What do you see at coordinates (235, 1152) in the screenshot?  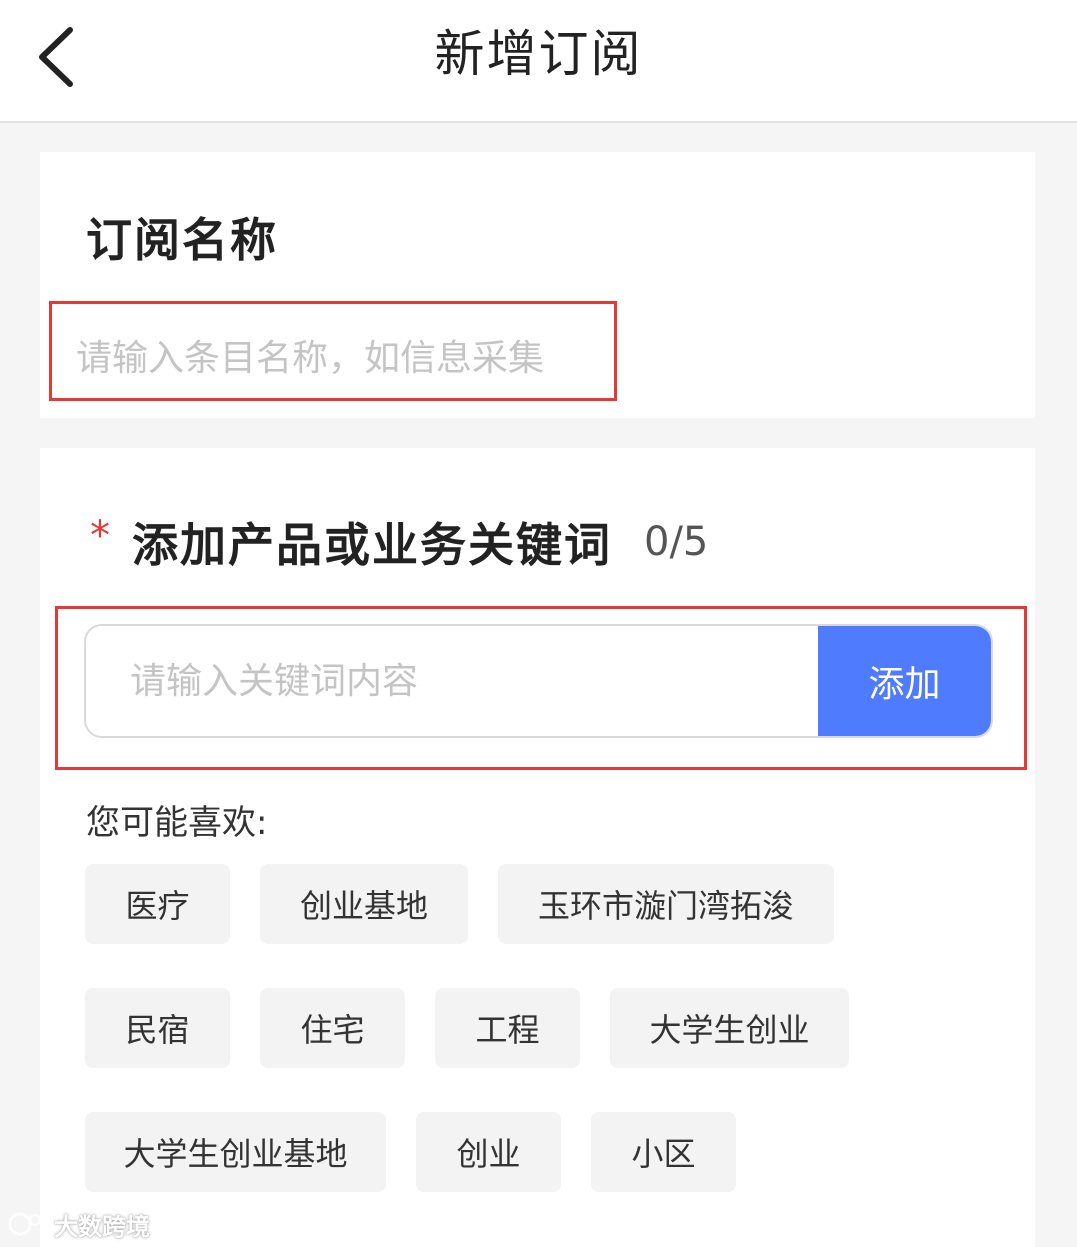 I see `suggestion-tag: 大学生创业基地` at bounding box center [235, 1152].